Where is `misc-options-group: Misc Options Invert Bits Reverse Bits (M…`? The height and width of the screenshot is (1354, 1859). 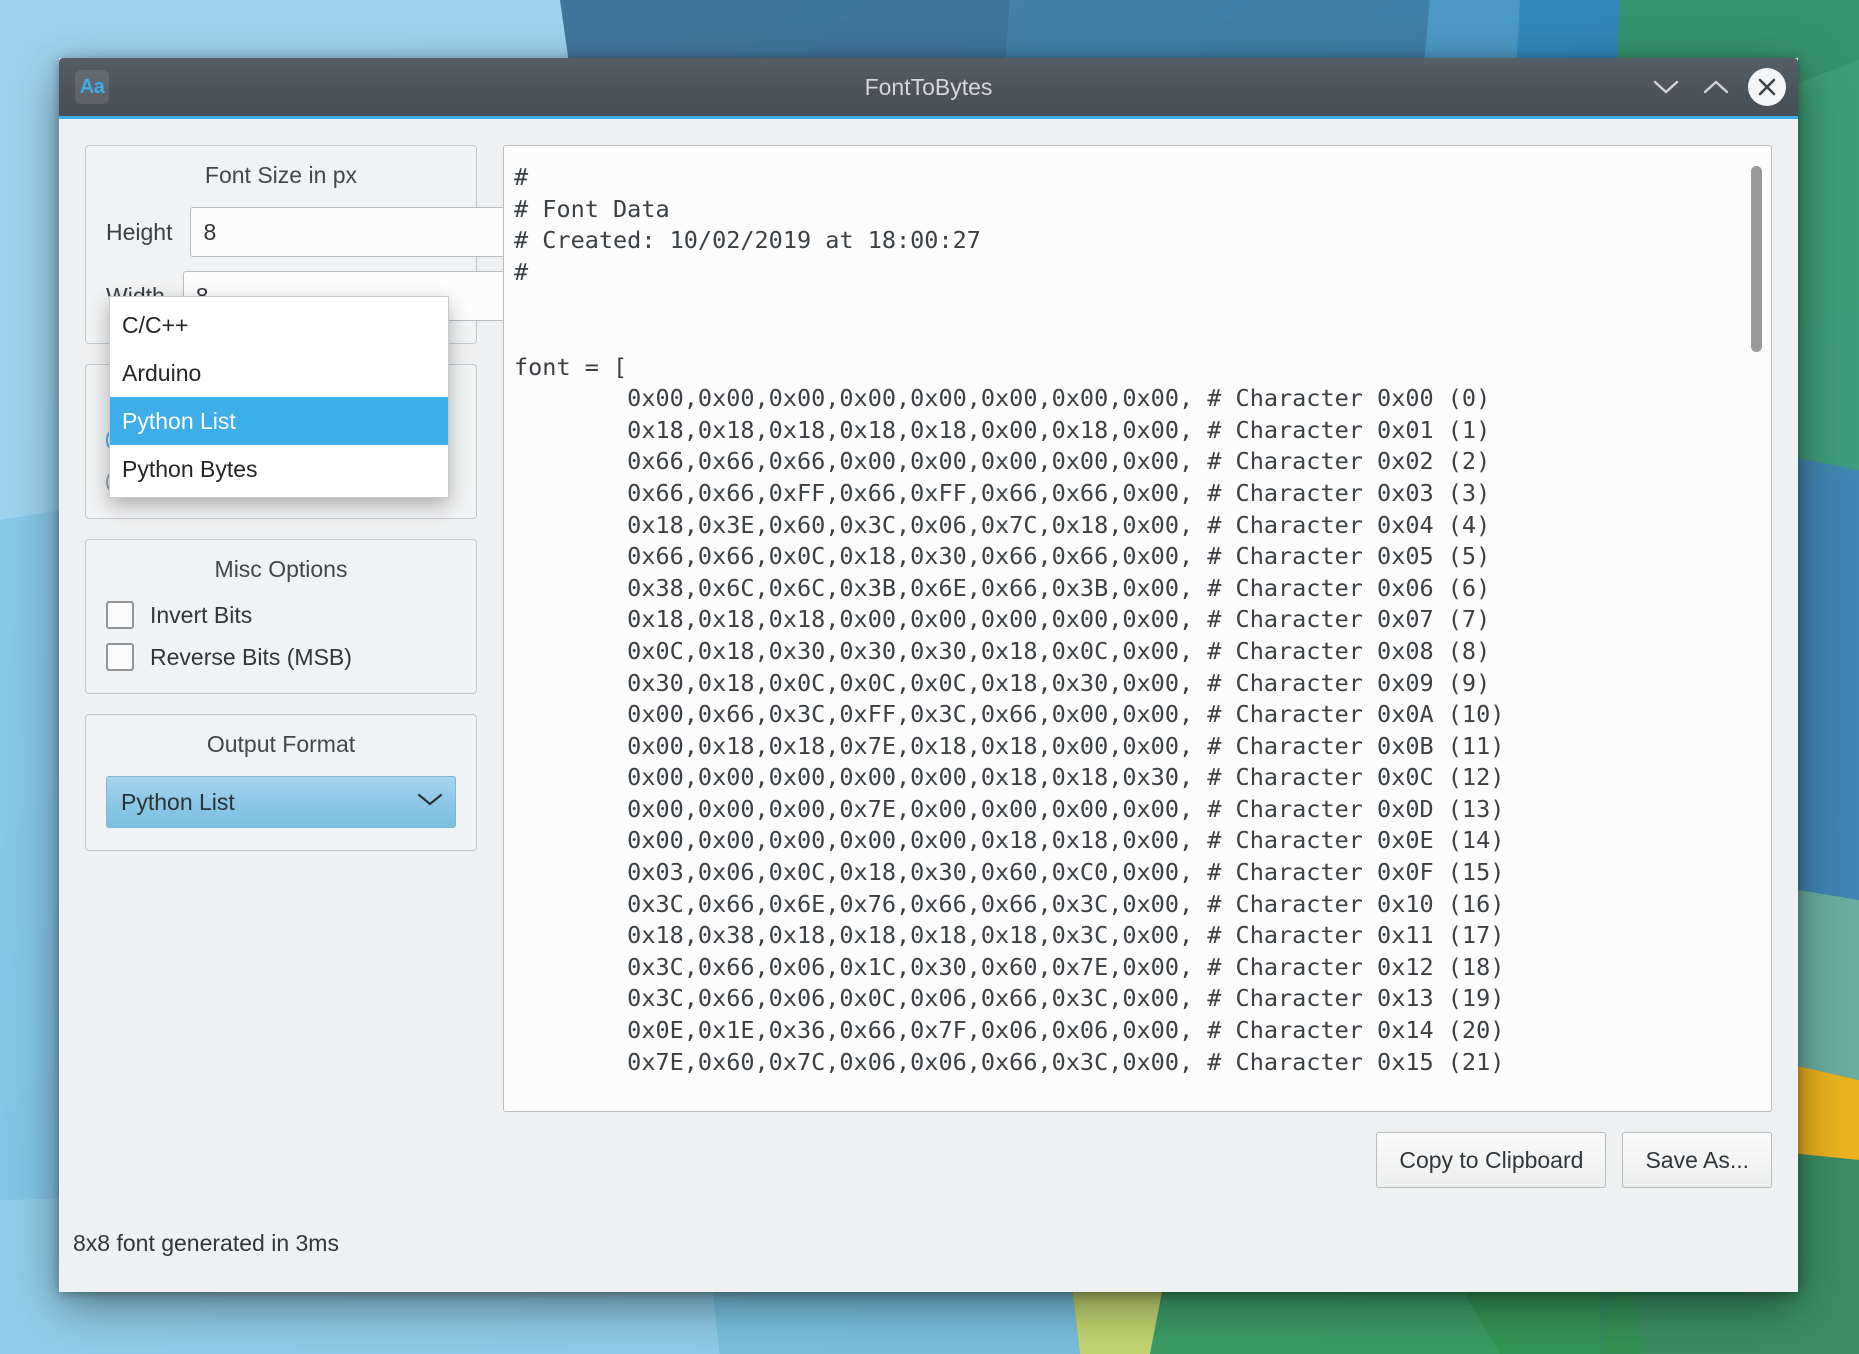
misc-options-group: Misc Options Invert Bits Reverse Bits (M… is located at coordinates (281, 616).